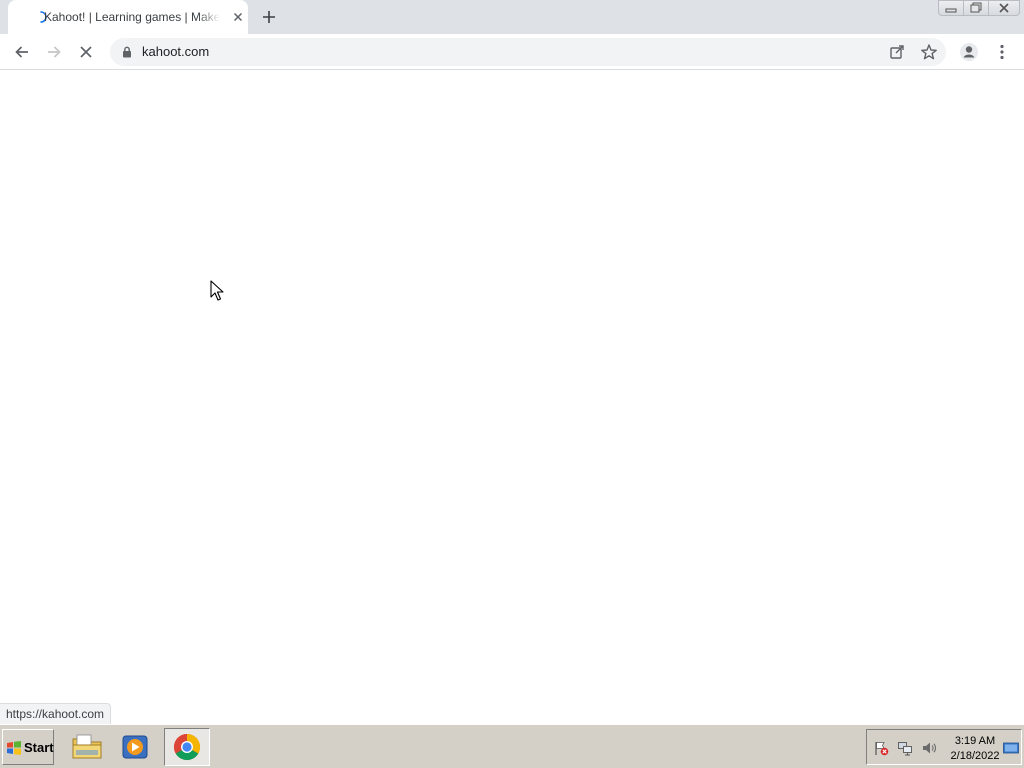 This screenshot has width=1024, height=768. Describe the element at coordinates (54, 52) in the screenshot. I see `arrow-right-icon` at that location.